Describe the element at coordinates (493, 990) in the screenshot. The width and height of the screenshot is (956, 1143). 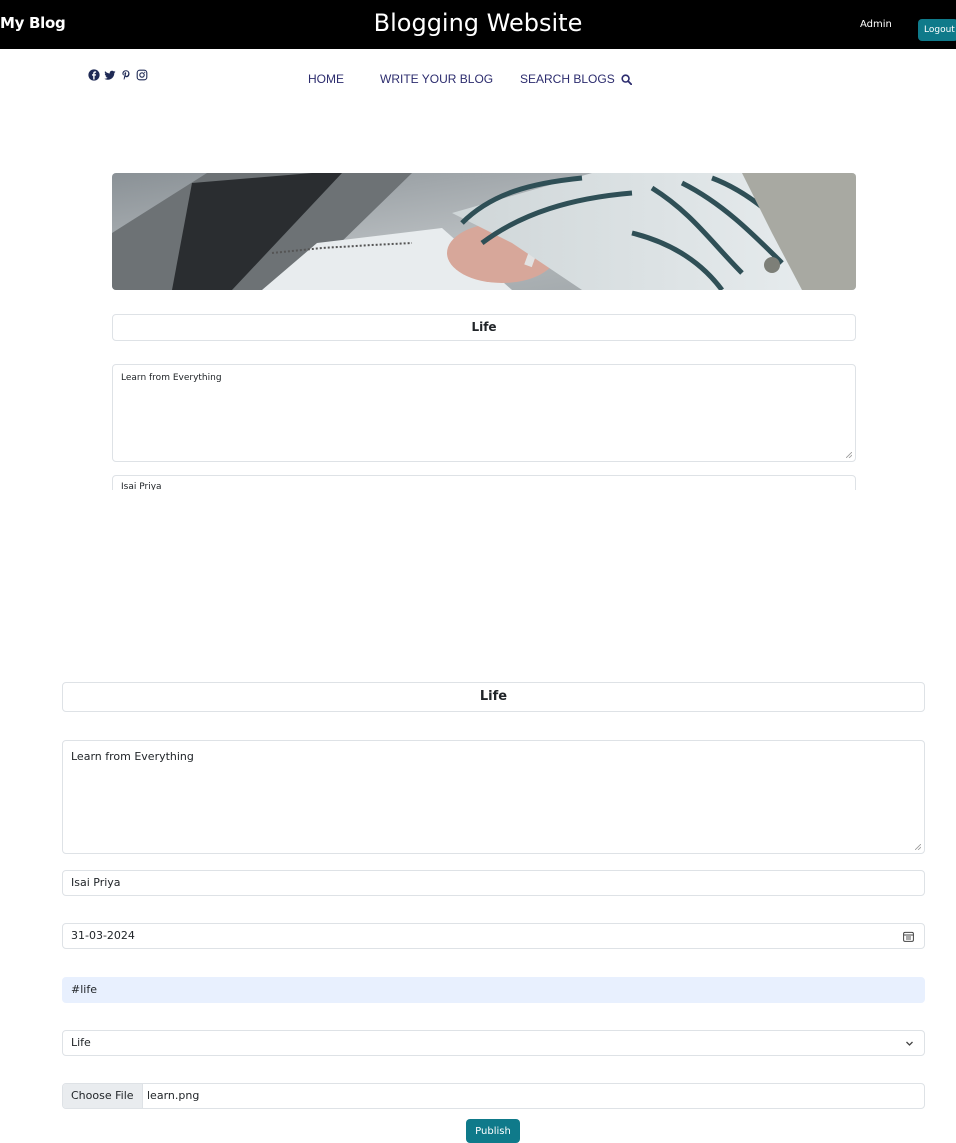
I see `tags-field: #life` at that location.